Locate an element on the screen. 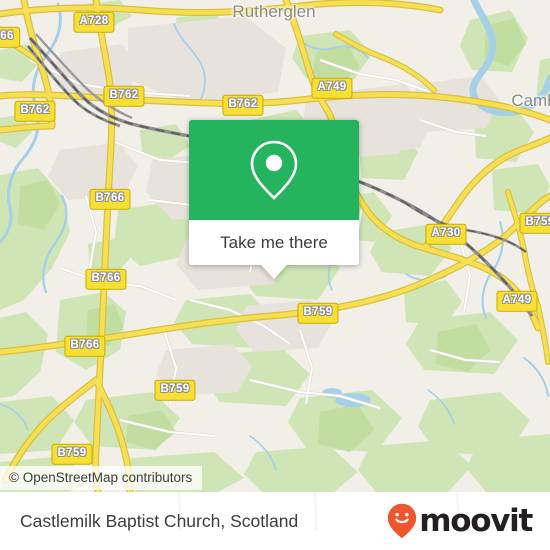  moovit-logo: moovit is located at coordinates (460, 520).